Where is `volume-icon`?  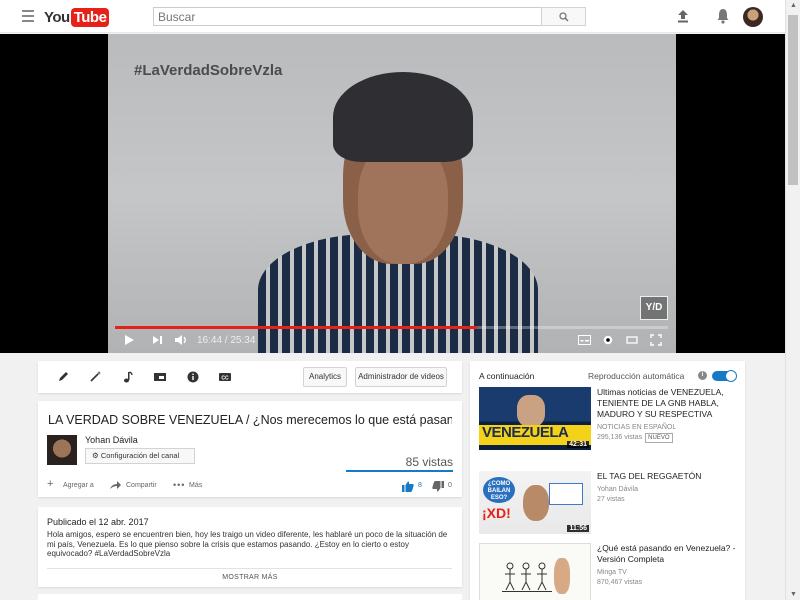
volume-icon is located at coordinates (181, 340).